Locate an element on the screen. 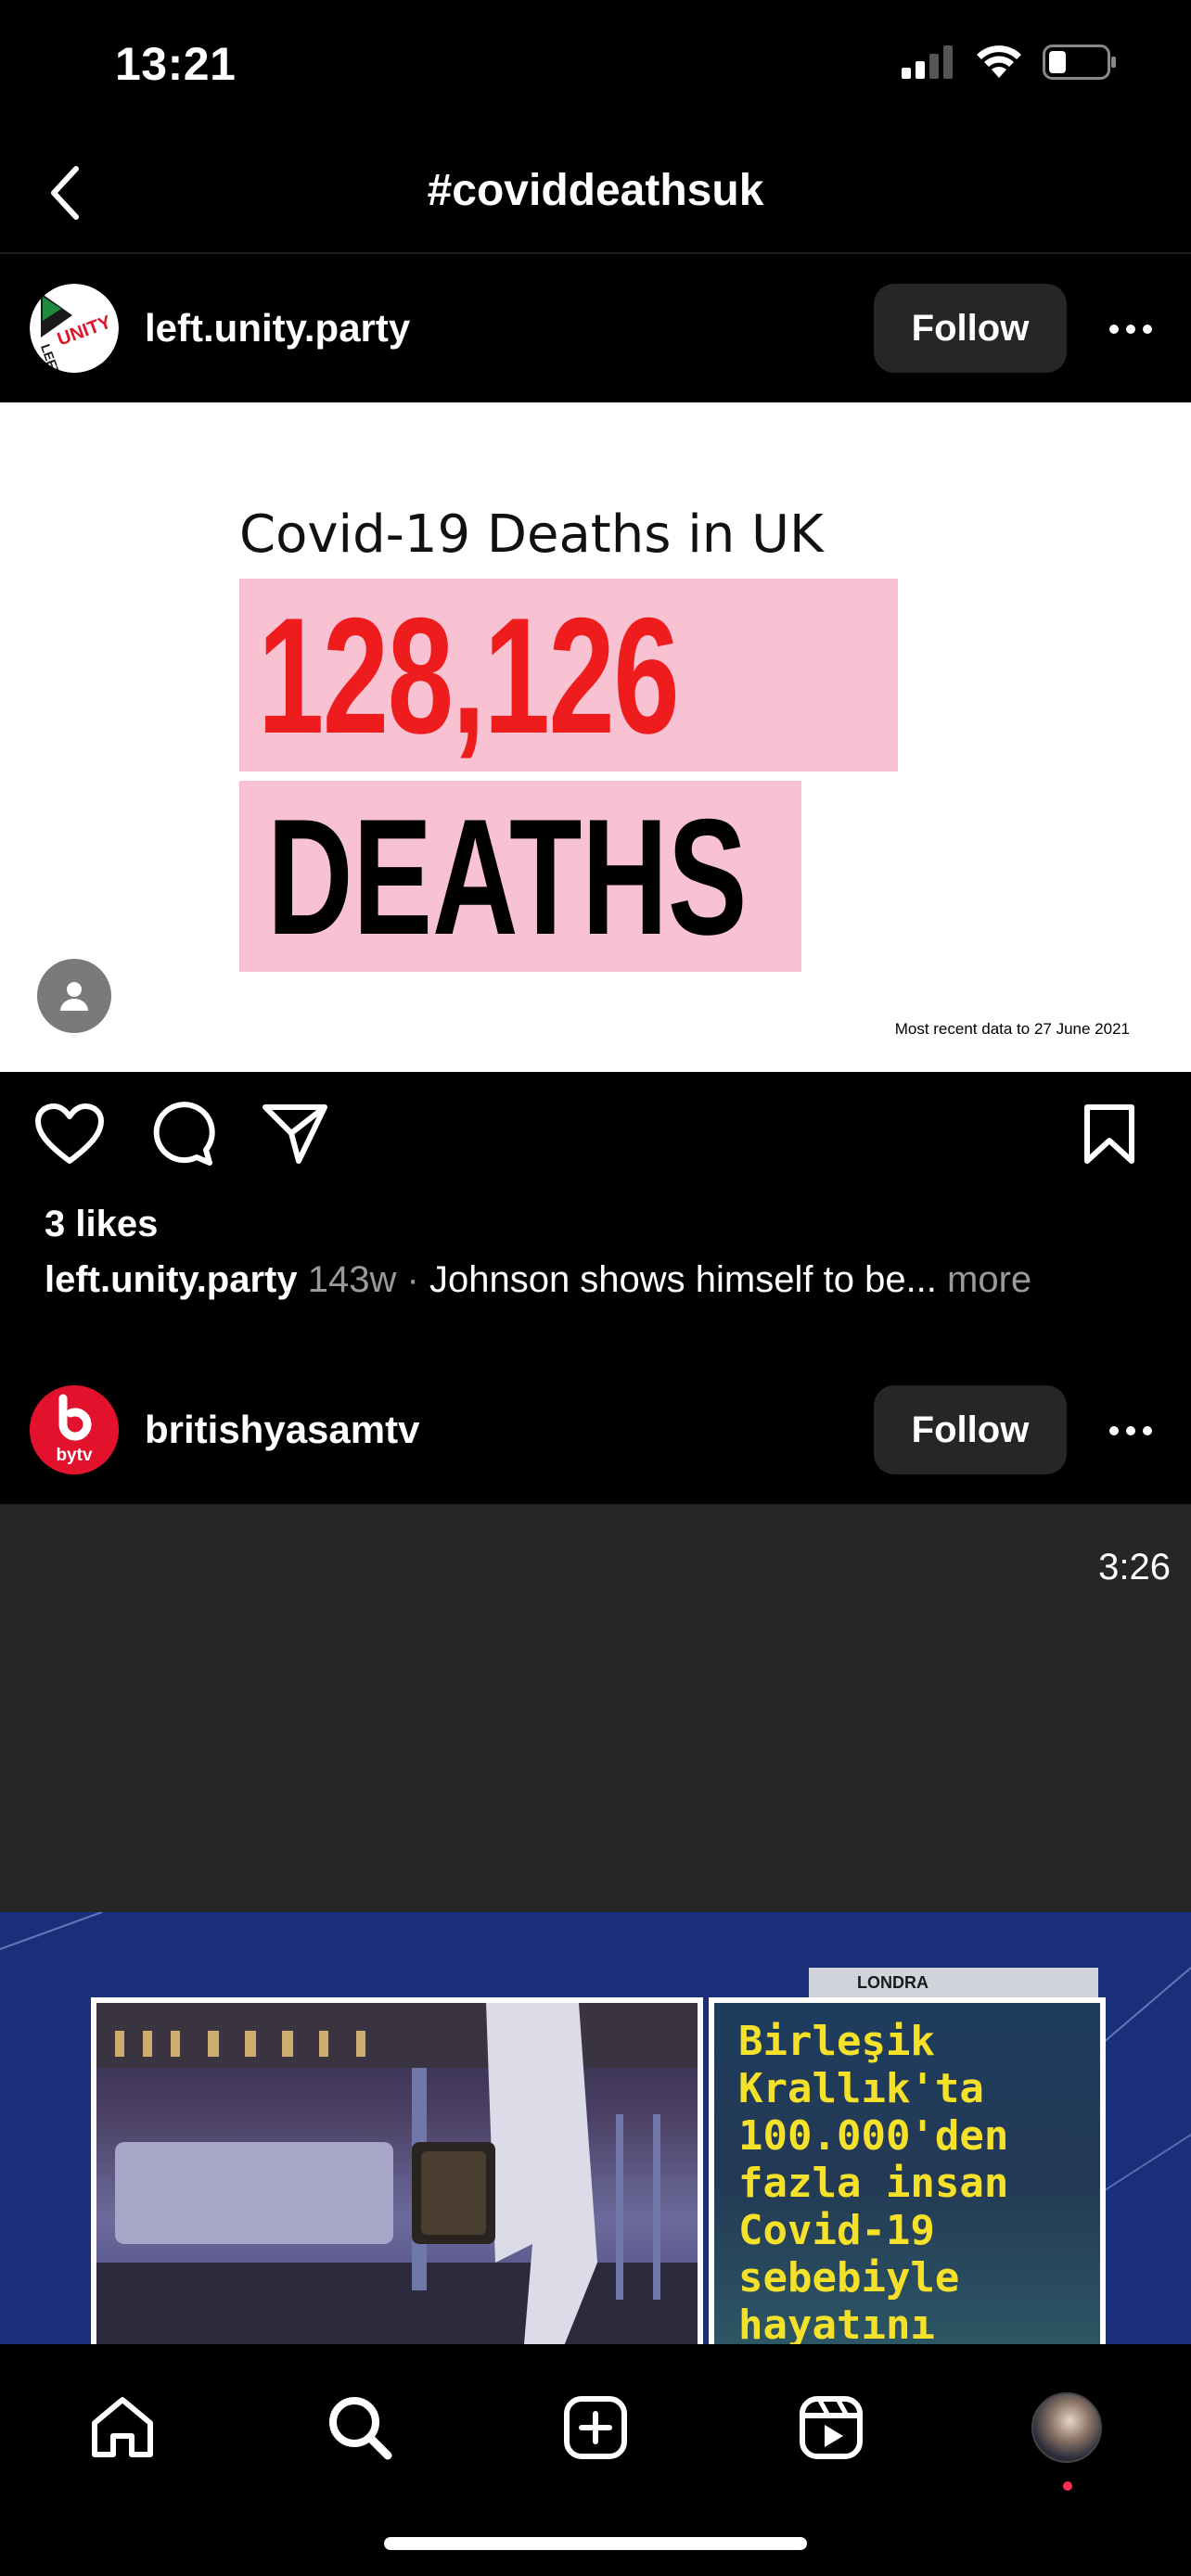 This screenshot has height=2576, width=1191. notification-dot is located at coordinates (1067, 2486).